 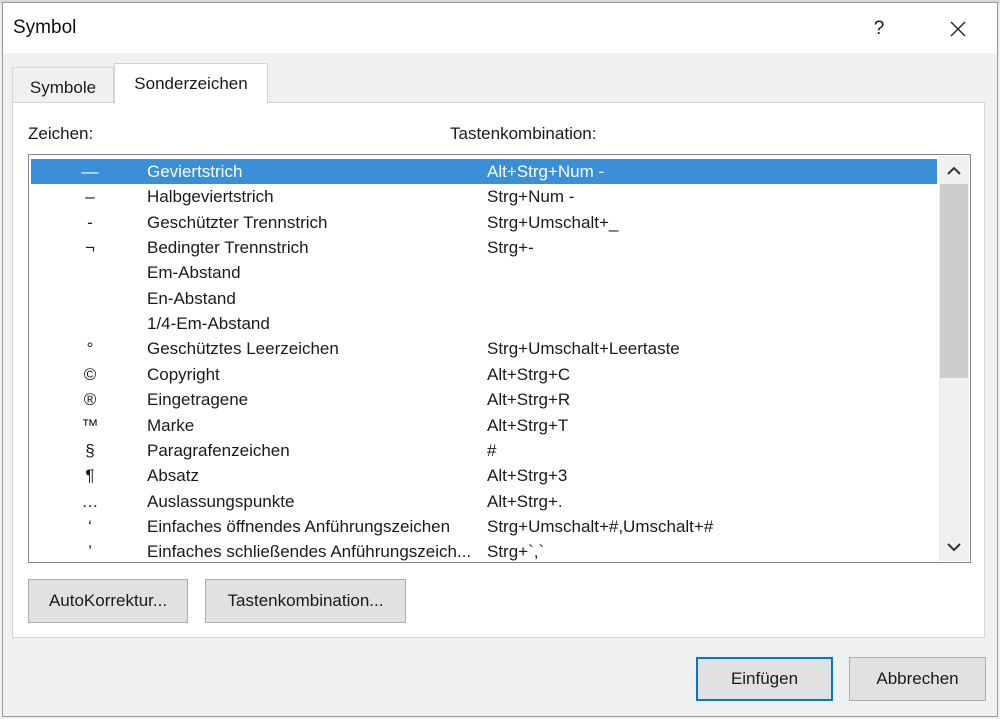 What do you see at coordinates (198, 400) in the screenshot?
I see `row-name: Eingetragene` at bounding box center [198, 400].